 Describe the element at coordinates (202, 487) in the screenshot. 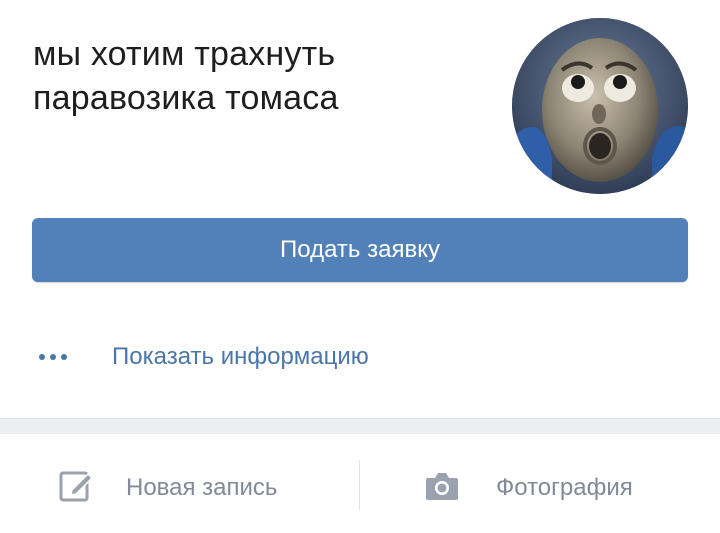

I see `new-post-label: Новая запись` at that location.